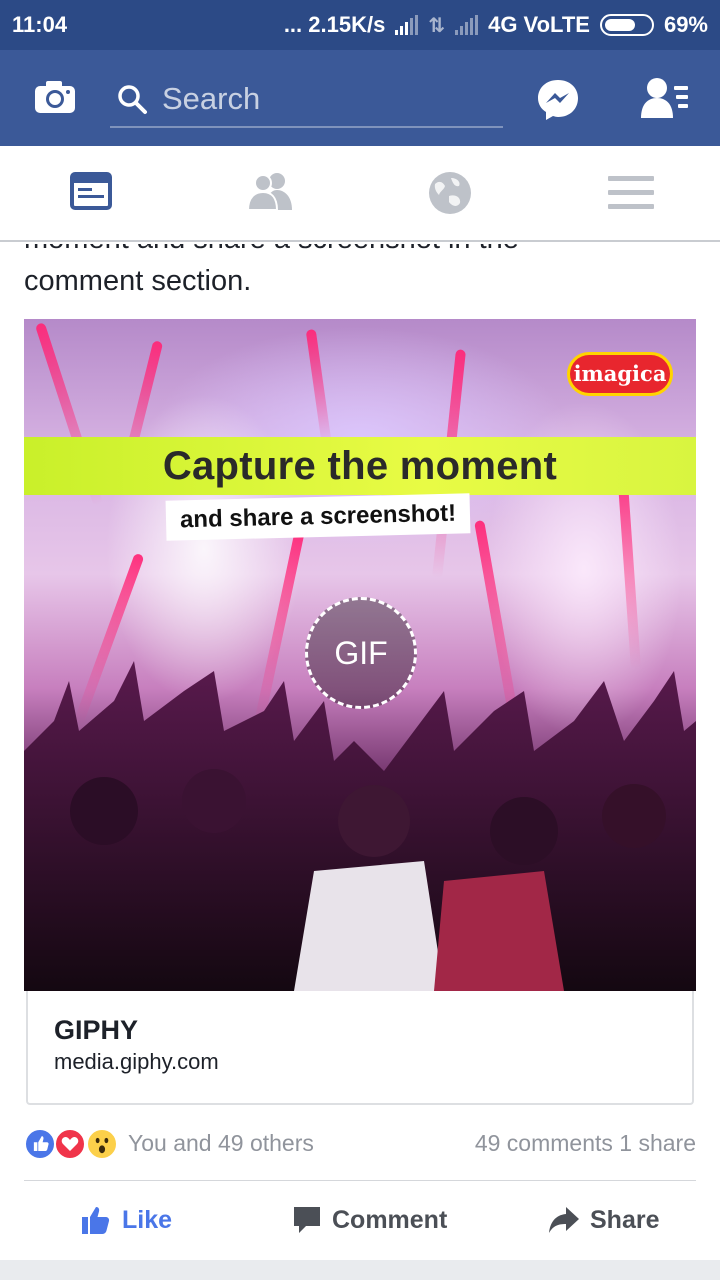  What do you see at coordinates (132, 99) in the screenshot?
I see `search-icon` at bounding box center [132, 99].